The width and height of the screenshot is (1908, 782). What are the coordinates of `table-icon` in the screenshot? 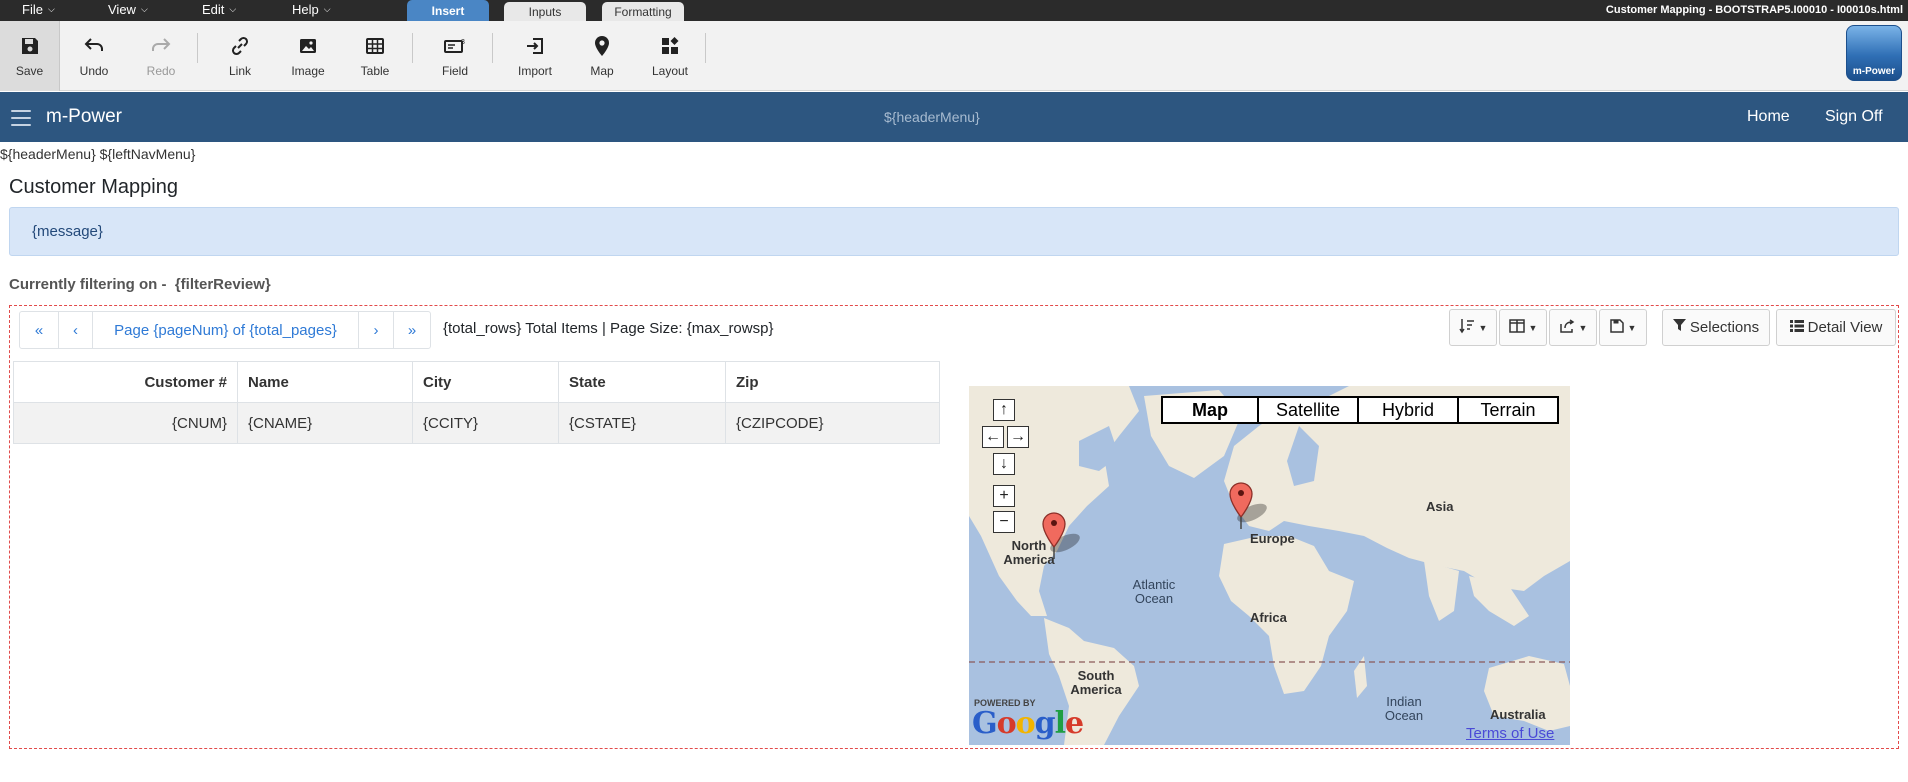 It's located at (375, 46).